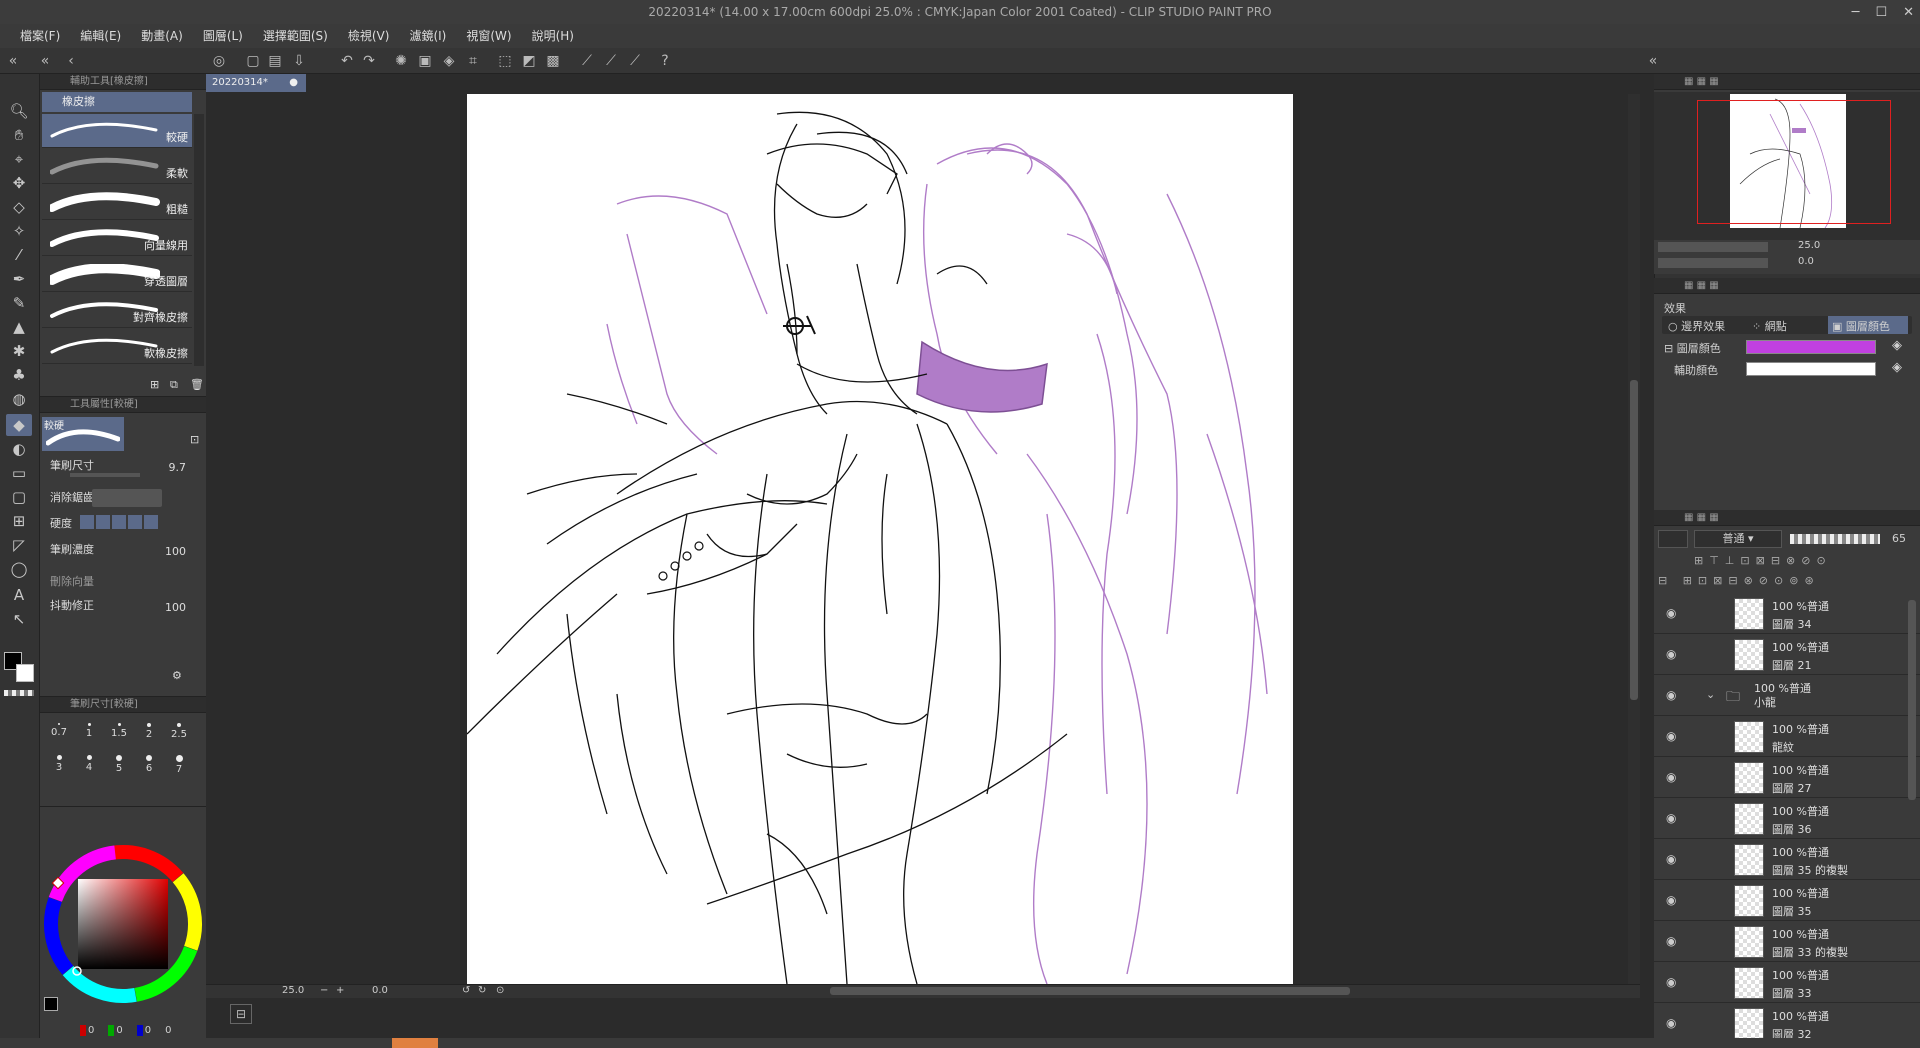  Describe the element at coordinates (340, 990) in the screenshot. I see `zoom-in-icon: +` at that location.